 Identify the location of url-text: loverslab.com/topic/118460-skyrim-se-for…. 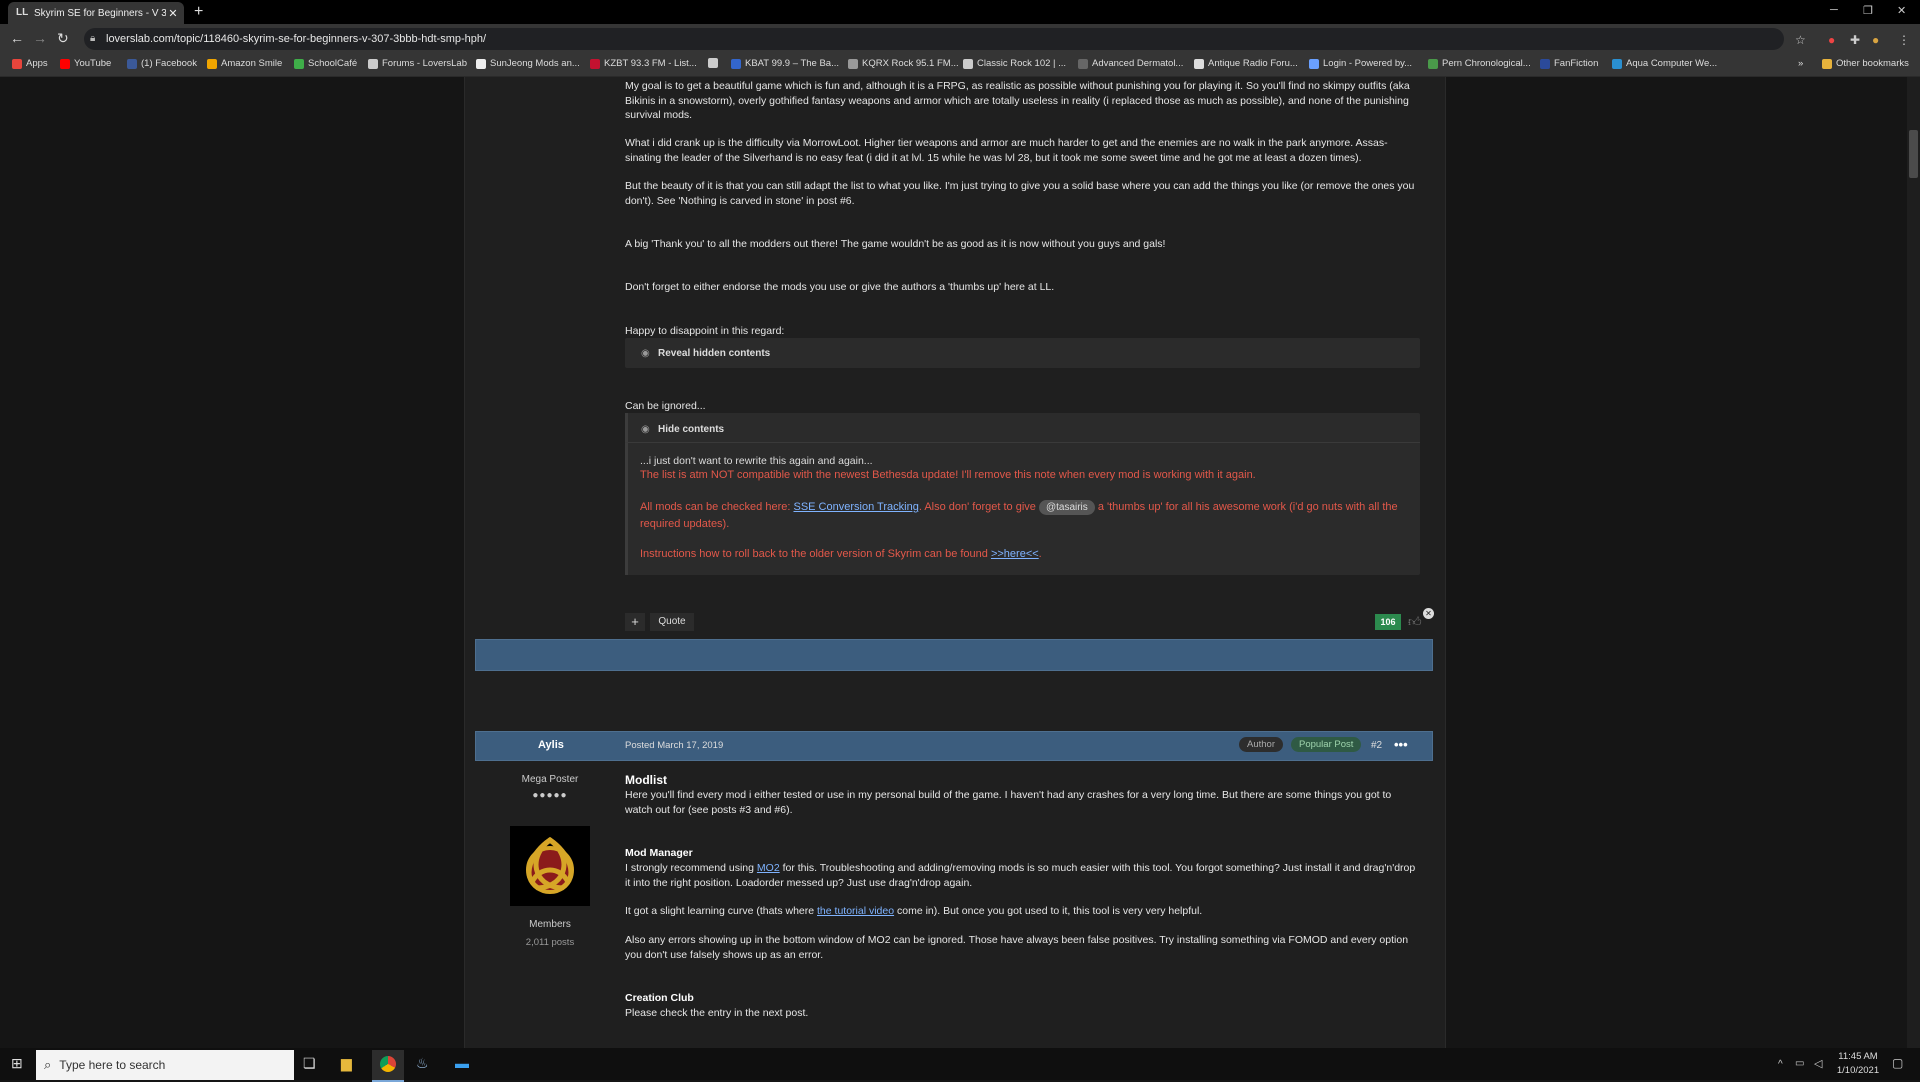
(296, 39).